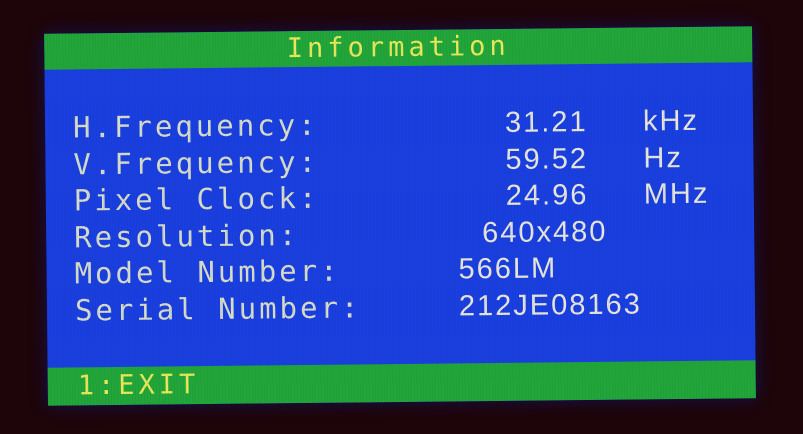 The width and height of the screenshot is (803, 434). I want to click on model-number-value: 566LM, so click(508, 269).